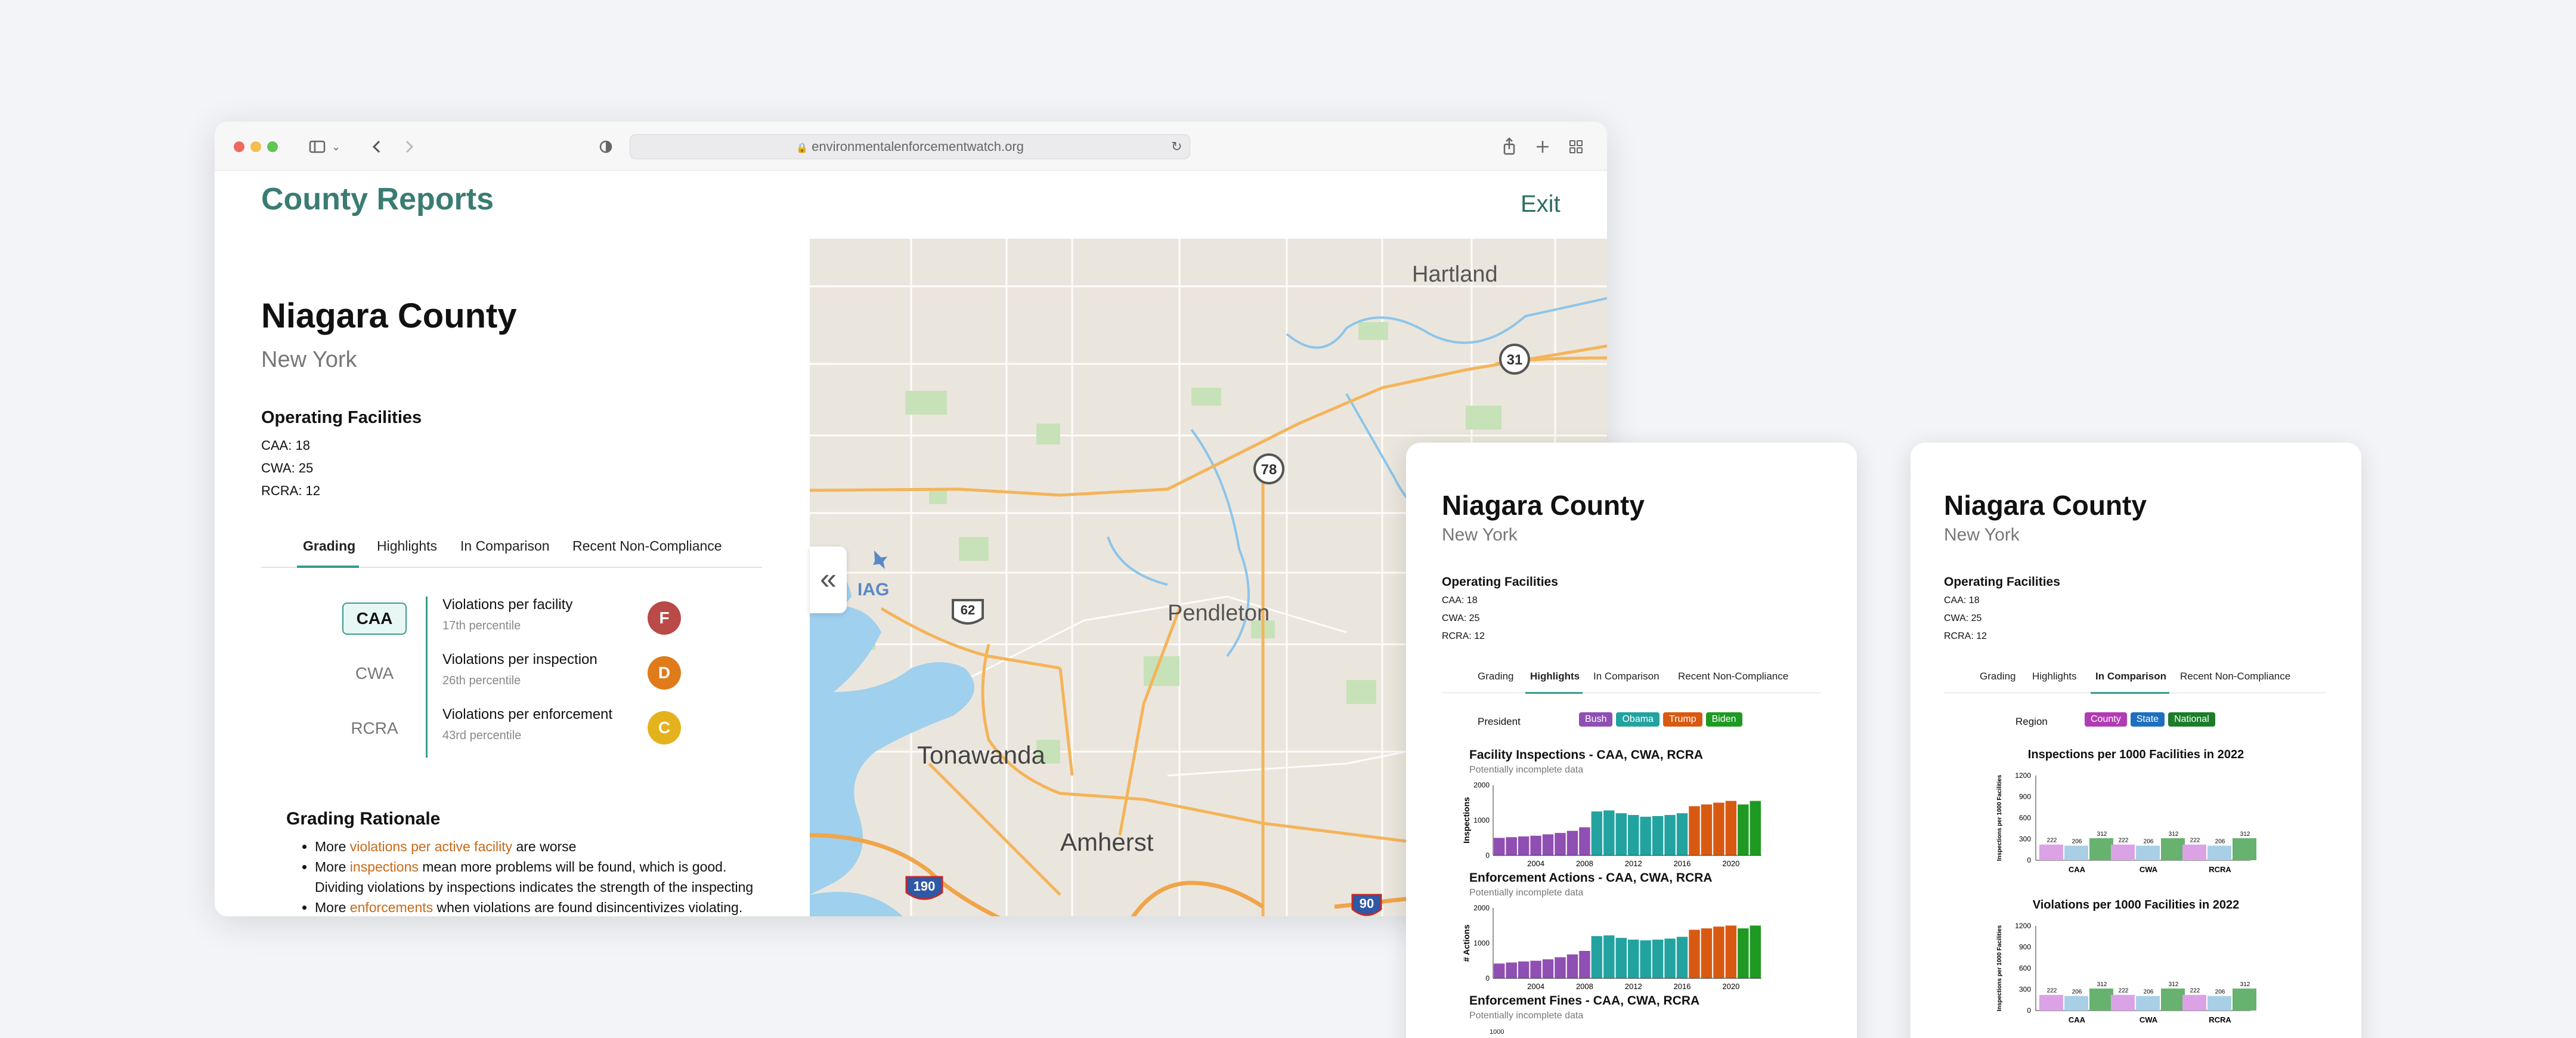 This screenshot has height=1038, width=2576. I want to click on sidebar-toggle-icon, so click(317, 146).